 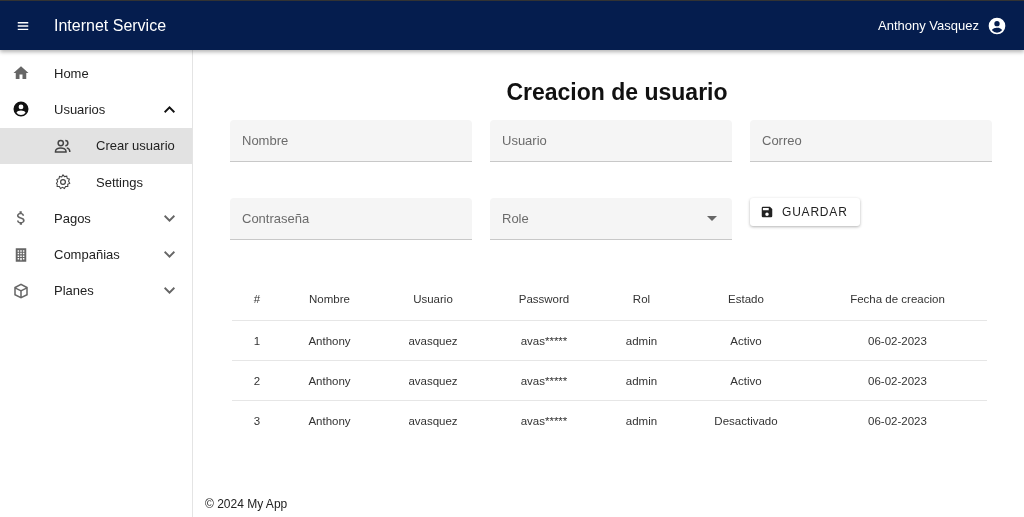 I want to click on column-header: Estado, so click(x=746, y=299).